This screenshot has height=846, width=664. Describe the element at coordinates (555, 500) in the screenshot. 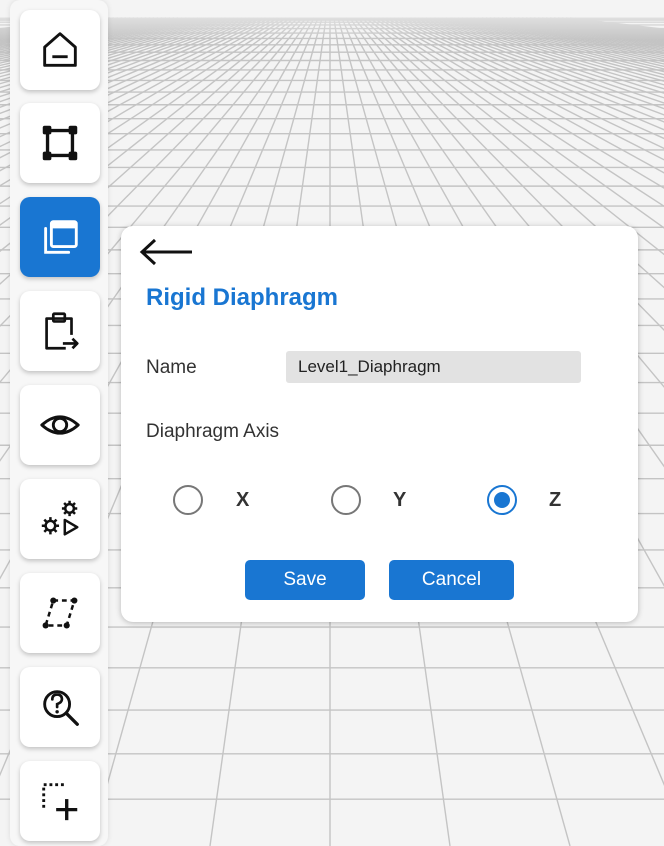

I see `axis-z-label: Z` at that location.